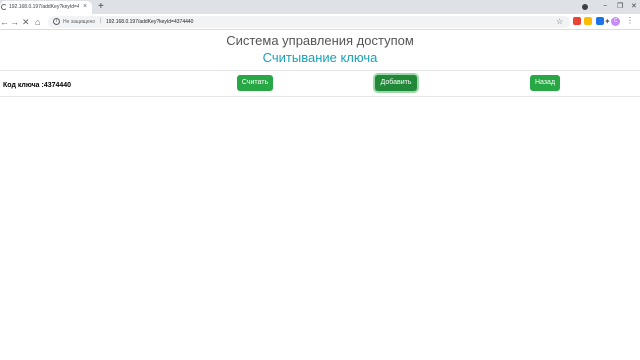 The width and height of the screenshot is (640, 360). What do you see at coordinates (4, 22) in the screenshot?
I see `back-icon: ←` at bounding box center [4, 22].